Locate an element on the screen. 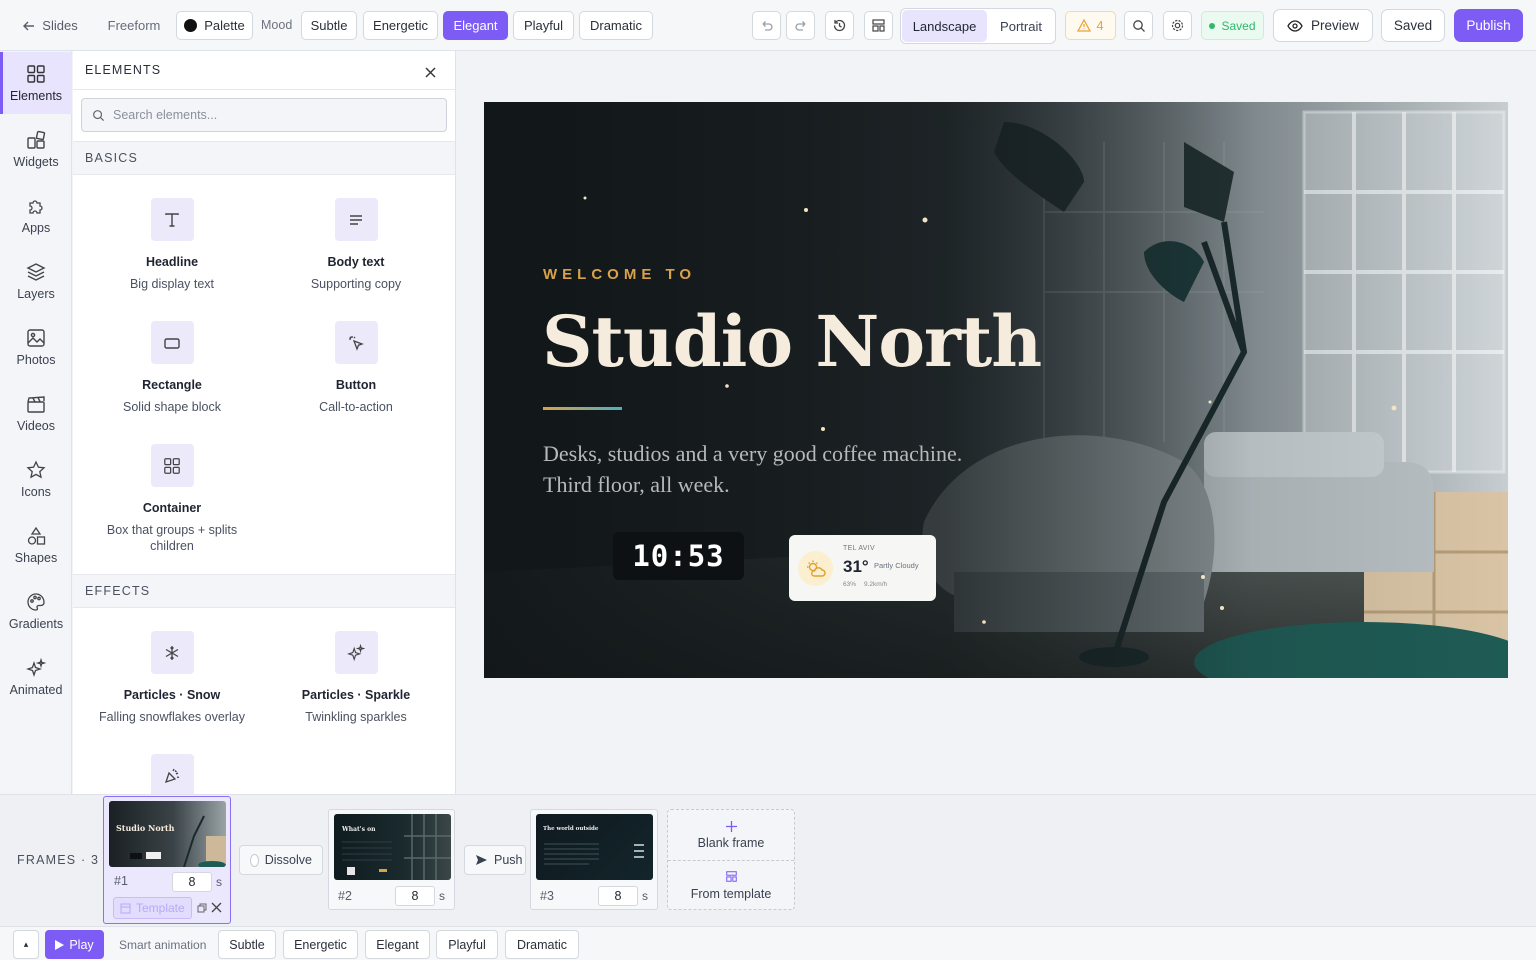  rail-label: Photos is located at coordinates (36, 359).